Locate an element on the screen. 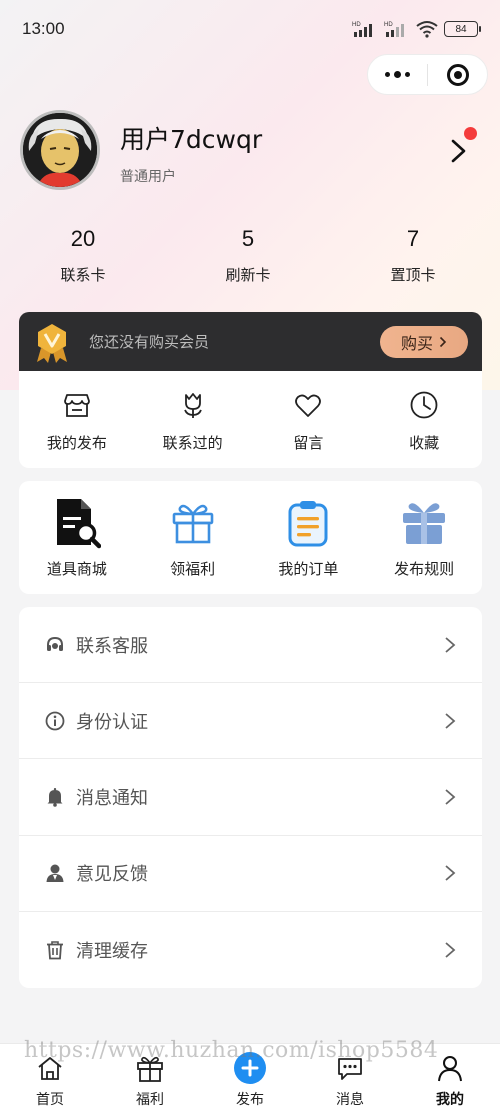  user-icon is located at coordinates (55, 873).